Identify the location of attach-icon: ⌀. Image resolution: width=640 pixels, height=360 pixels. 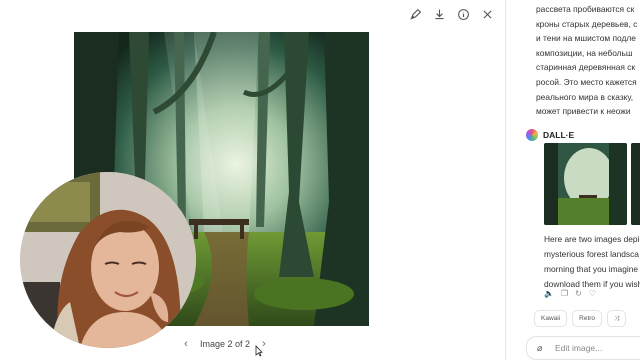
(542, 348).